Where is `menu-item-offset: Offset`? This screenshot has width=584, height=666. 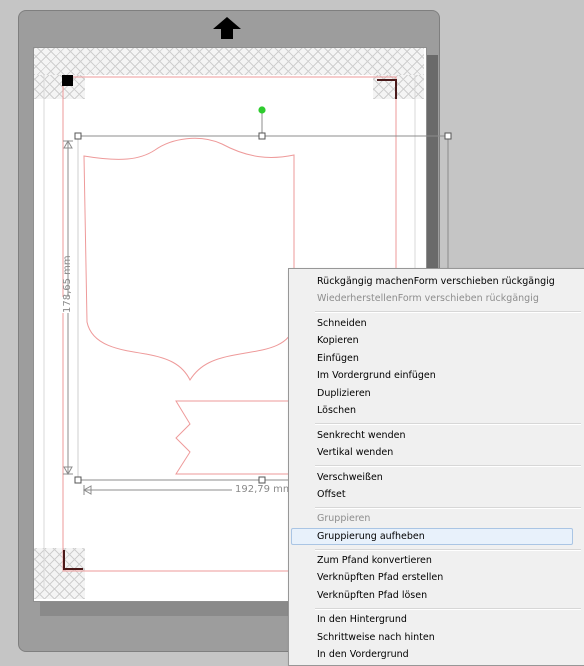 menu-item-offset: Offset is located at coordinates (432, 494).